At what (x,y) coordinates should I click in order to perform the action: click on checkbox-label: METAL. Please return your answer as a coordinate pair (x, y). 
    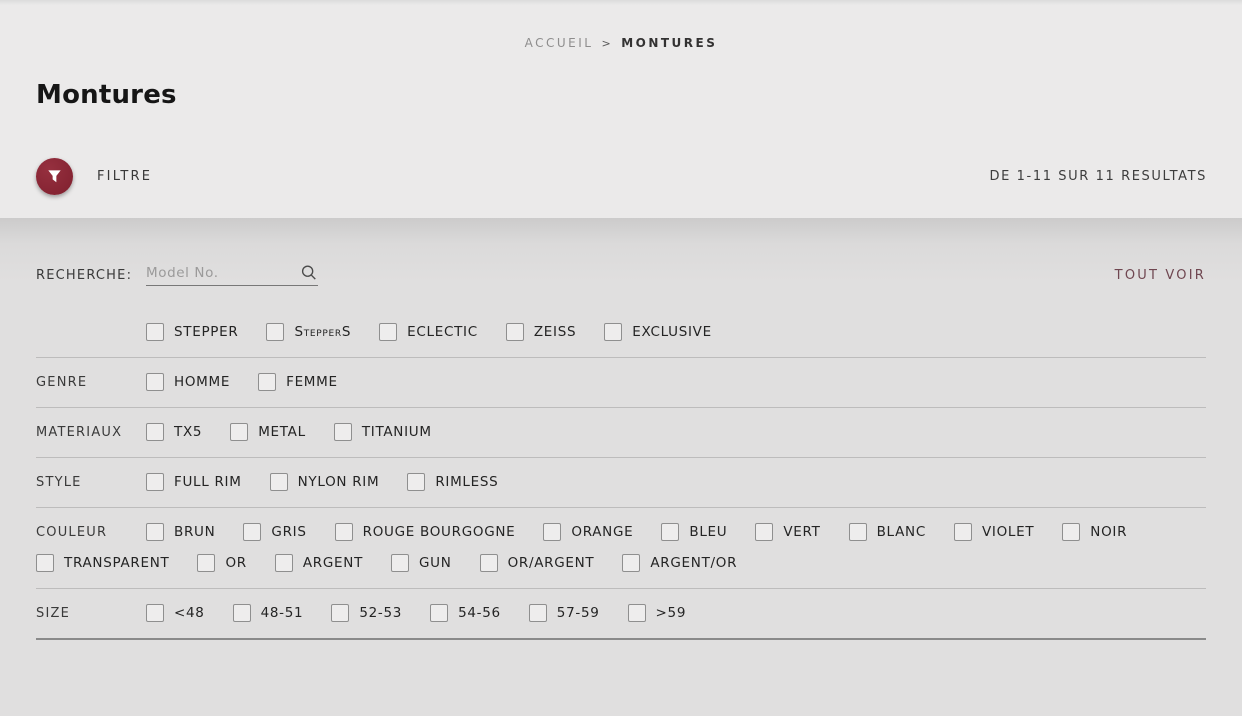
    Looking at the image, I should click on (282, 432).